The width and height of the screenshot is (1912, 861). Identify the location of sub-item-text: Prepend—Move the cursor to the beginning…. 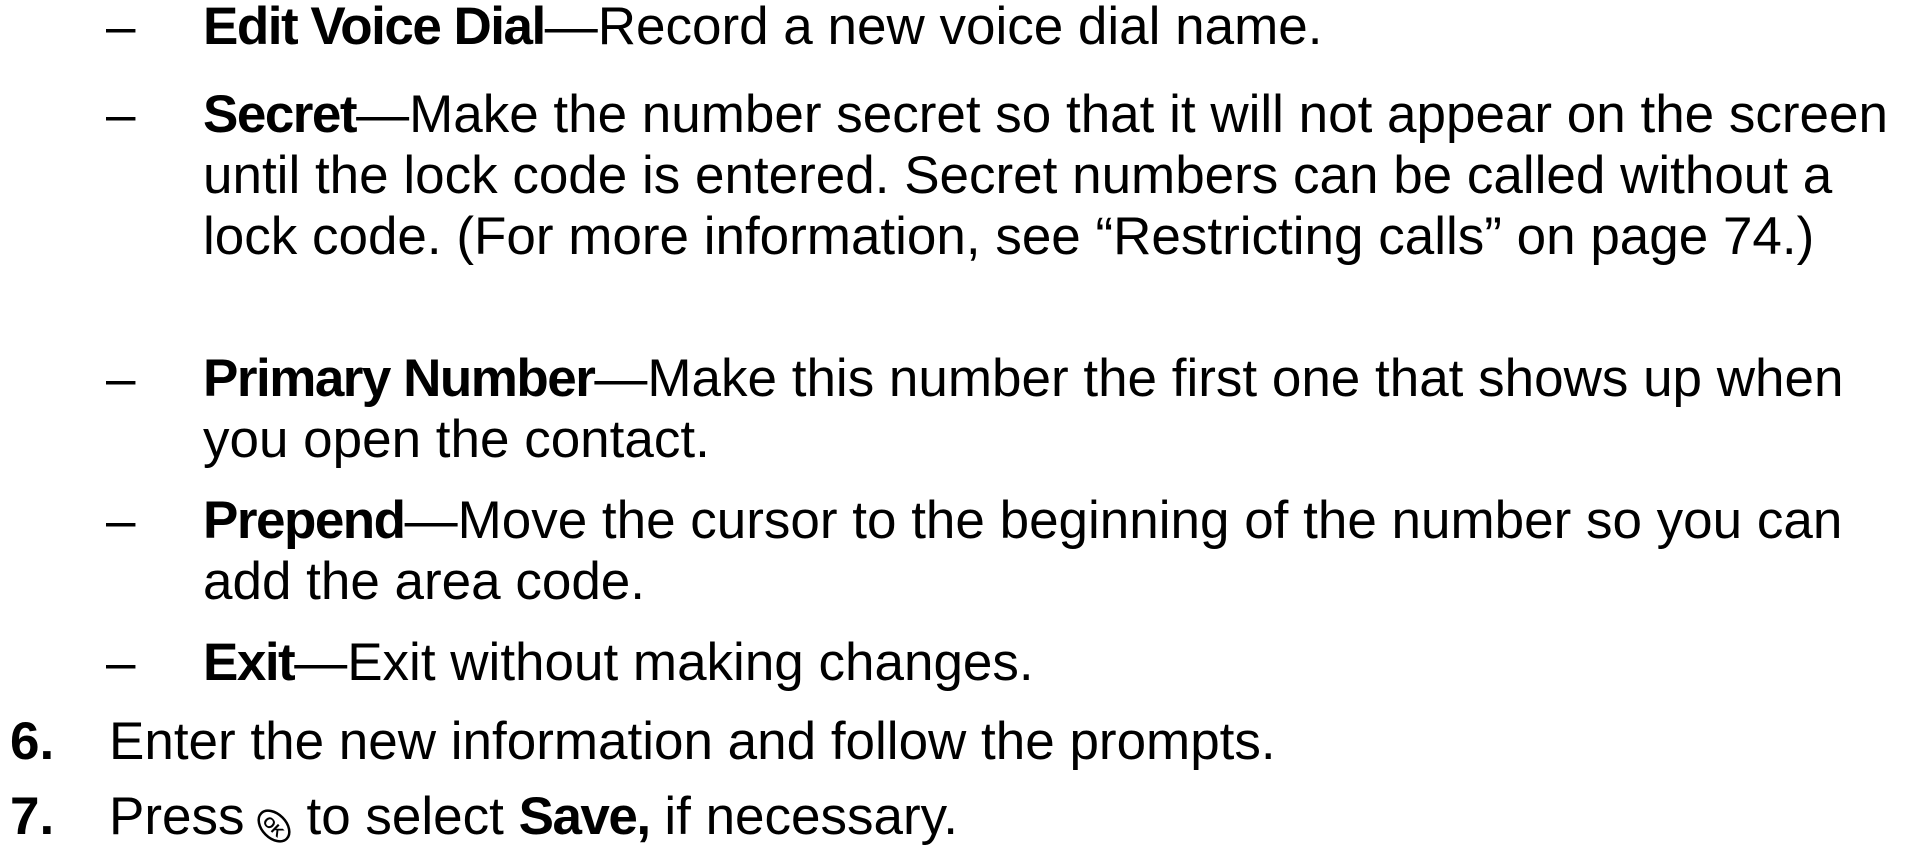
(1048, 551).